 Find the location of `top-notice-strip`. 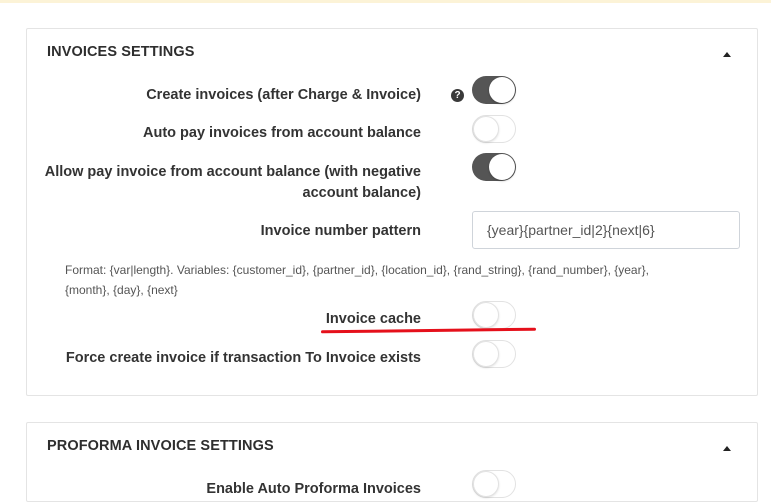

top-notice-strip is located at coordinates (385, 1).